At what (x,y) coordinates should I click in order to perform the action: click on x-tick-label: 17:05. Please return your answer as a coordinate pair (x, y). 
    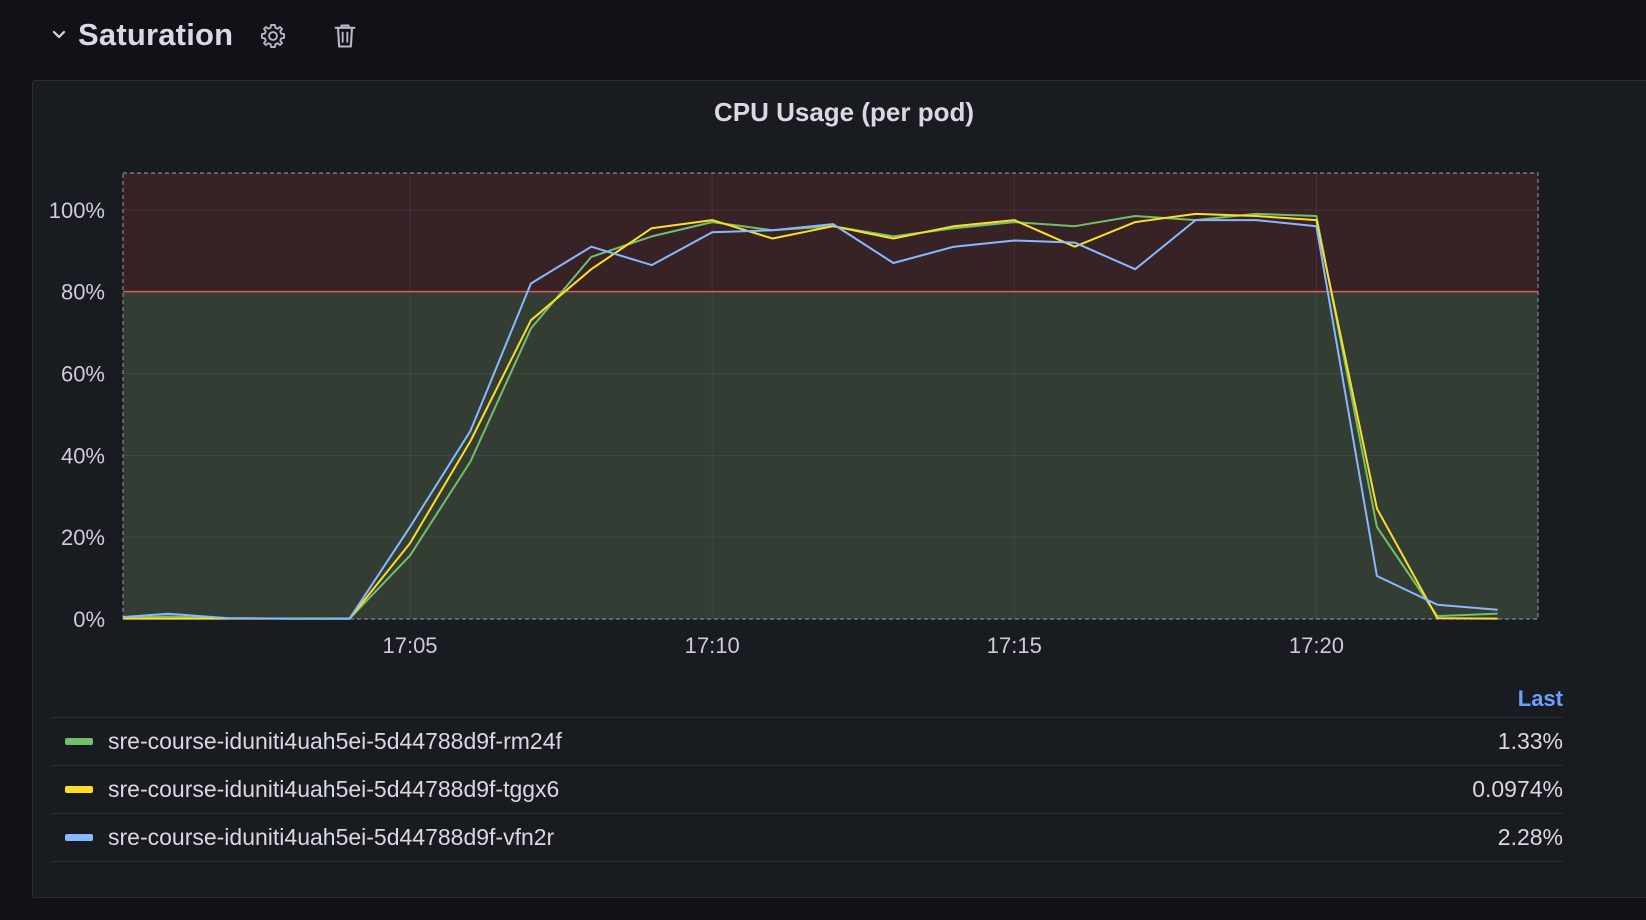
    Looking at the image, I should click on (409, 645).